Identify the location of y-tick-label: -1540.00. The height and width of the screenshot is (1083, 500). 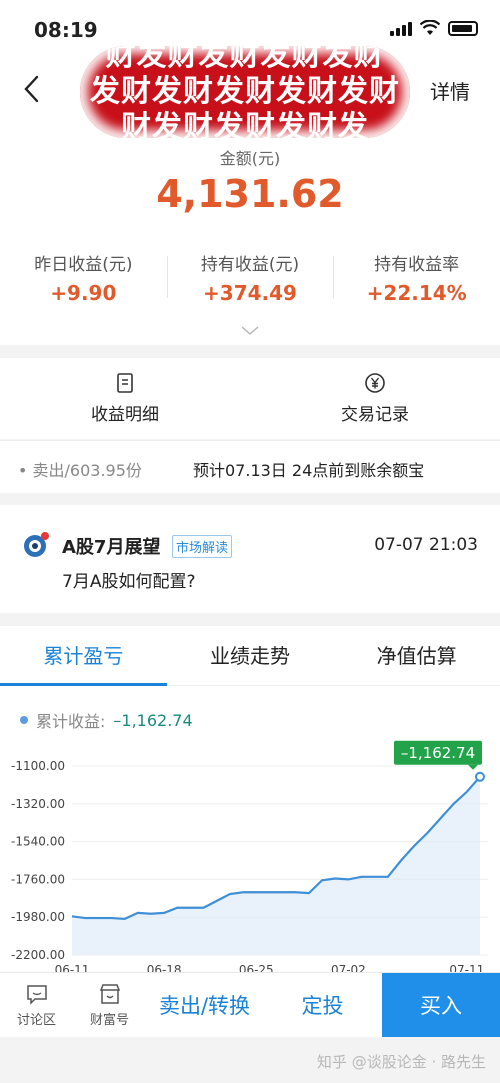
(38, 842).